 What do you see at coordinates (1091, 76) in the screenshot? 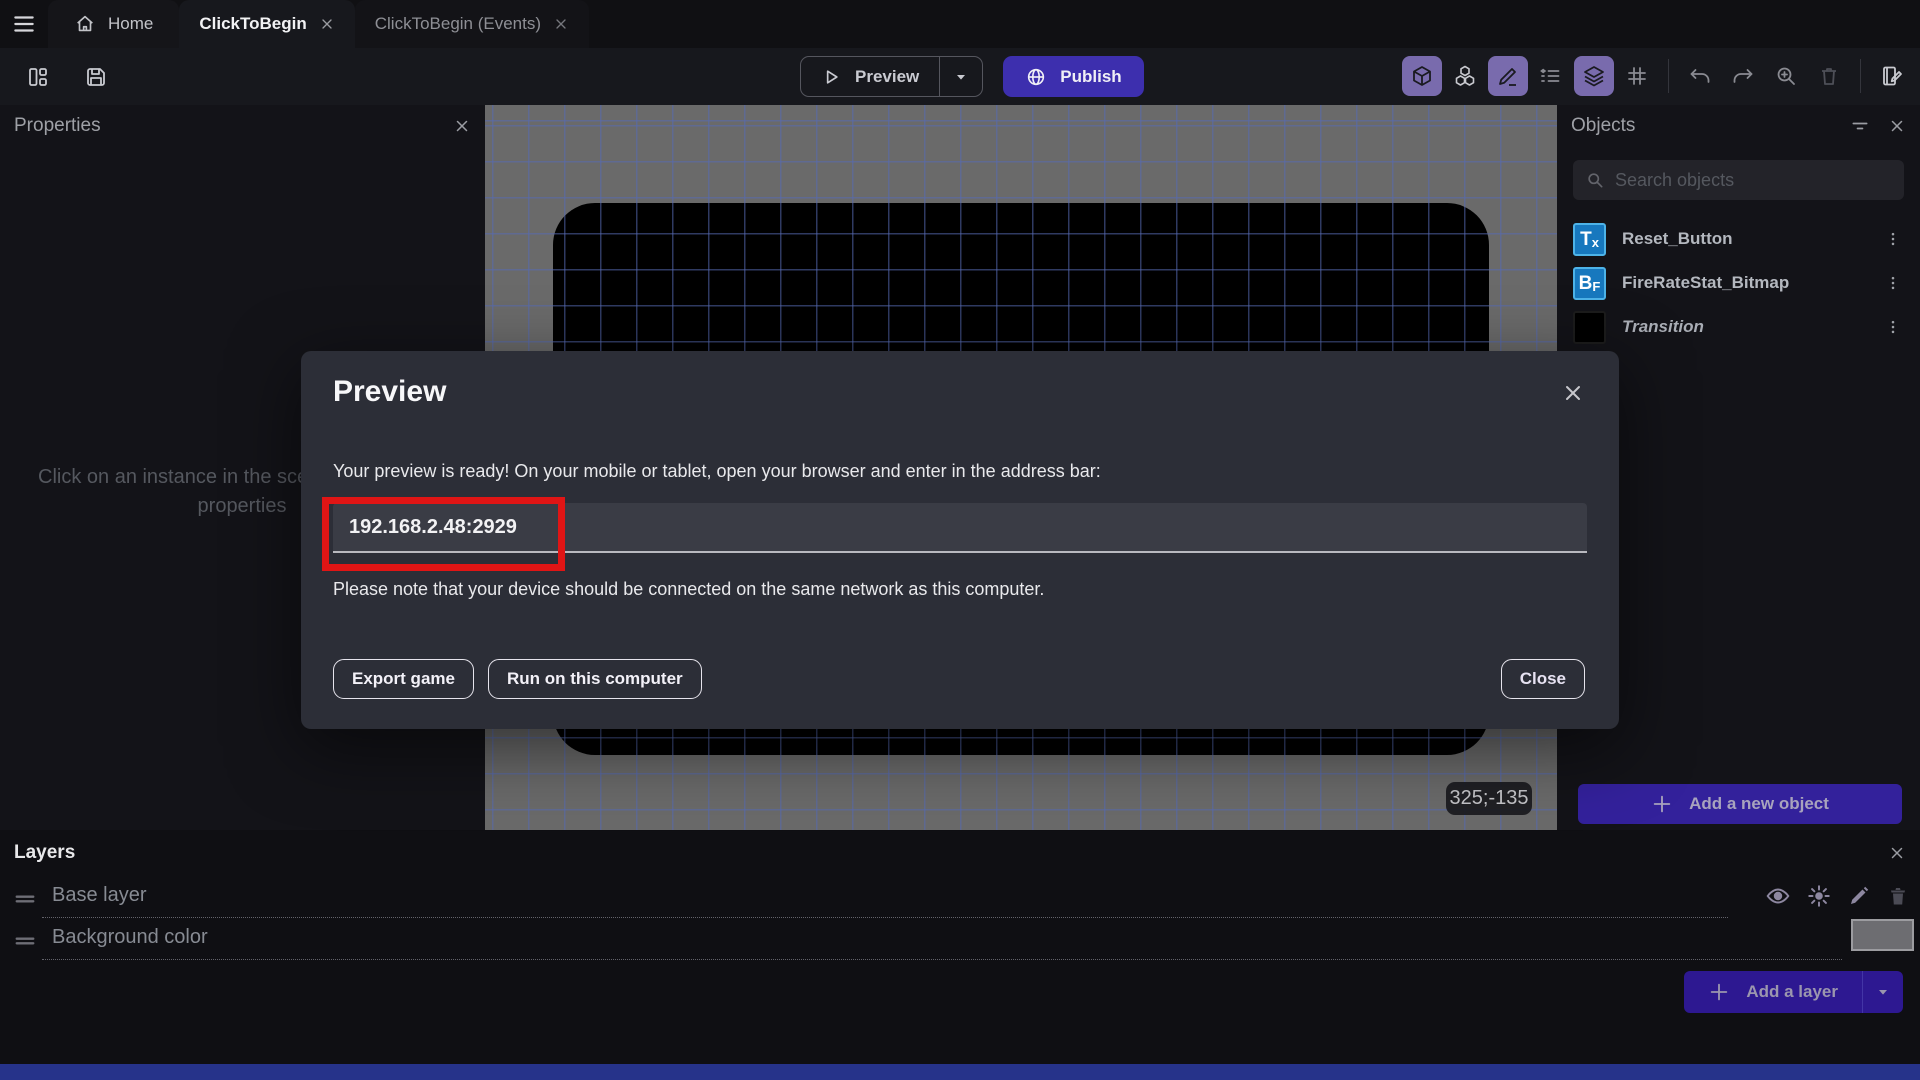
I see `publish-label: Publish` at bounding box center [1091, 76].